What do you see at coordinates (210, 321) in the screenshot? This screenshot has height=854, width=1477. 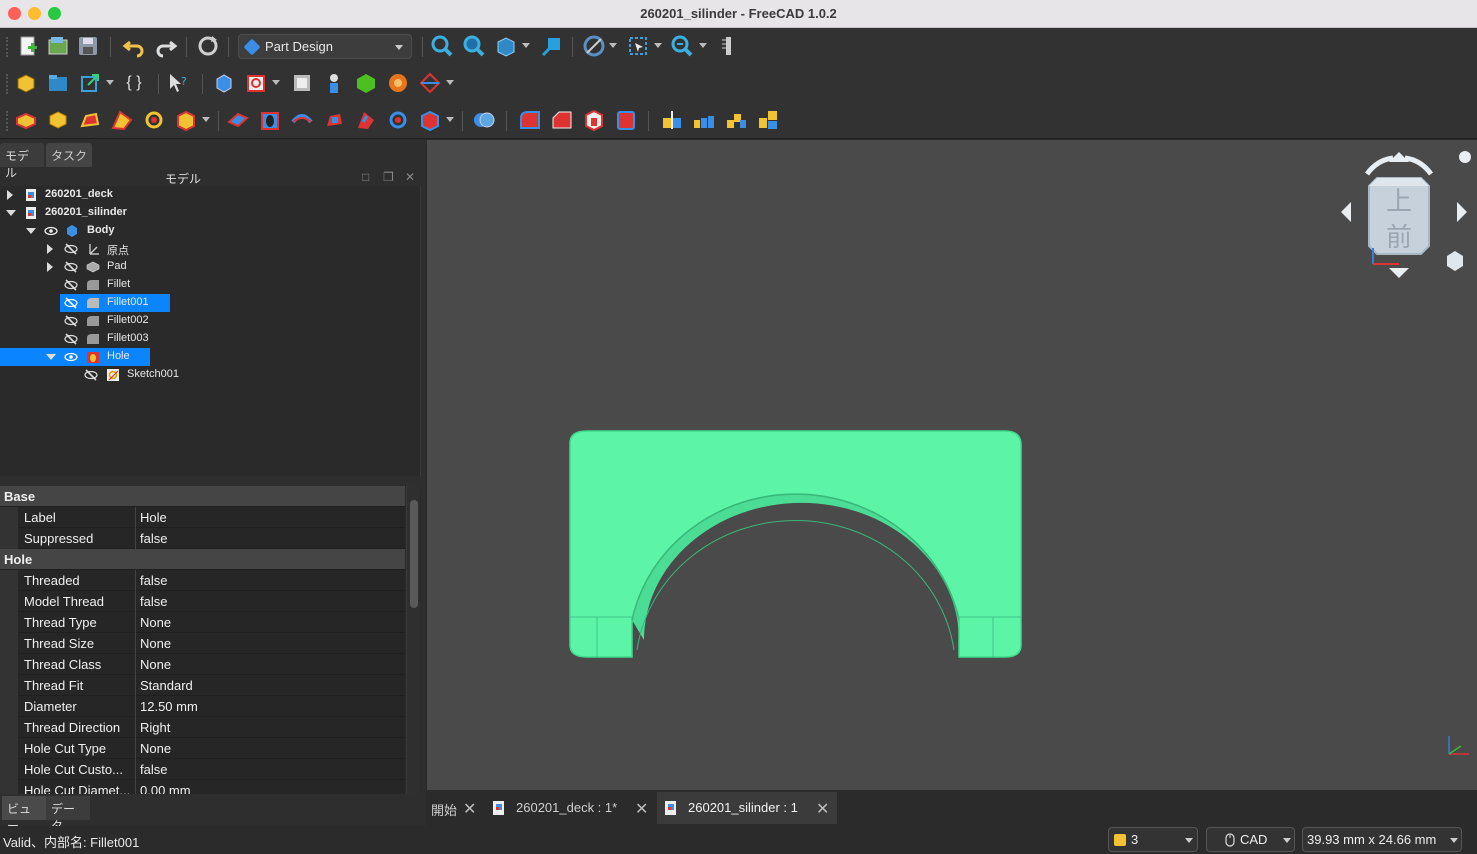 I see `tree-item-fillet002: Fillet002` at bounding box center [210, 321].